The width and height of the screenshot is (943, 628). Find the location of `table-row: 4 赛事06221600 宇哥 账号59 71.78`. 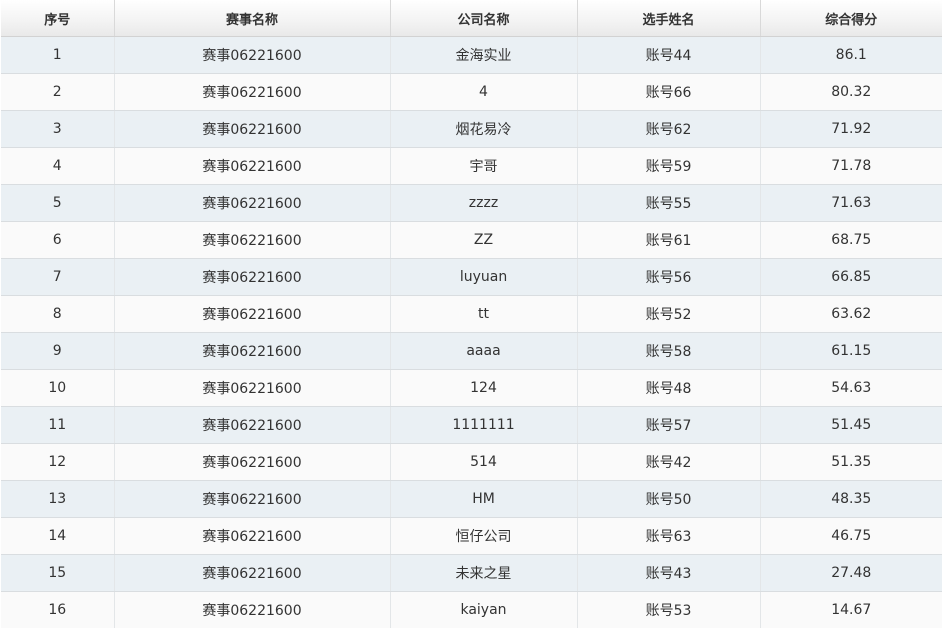

table-row: 4 赛事06221600 宇哥 账号59 71.78 is located at coordinates (471, 166).